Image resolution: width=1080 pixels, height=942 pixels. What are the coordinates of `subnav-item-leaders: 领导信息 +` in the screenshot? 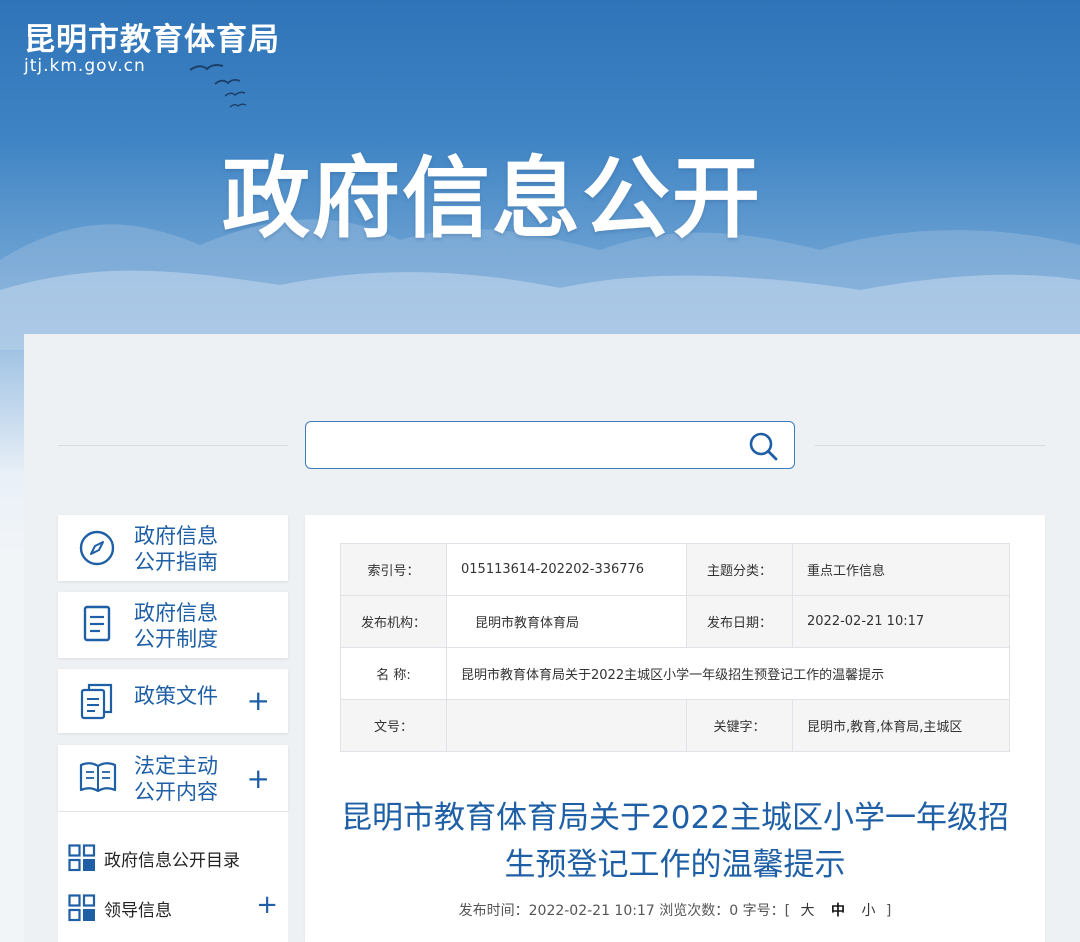 It's located at (173, 906).